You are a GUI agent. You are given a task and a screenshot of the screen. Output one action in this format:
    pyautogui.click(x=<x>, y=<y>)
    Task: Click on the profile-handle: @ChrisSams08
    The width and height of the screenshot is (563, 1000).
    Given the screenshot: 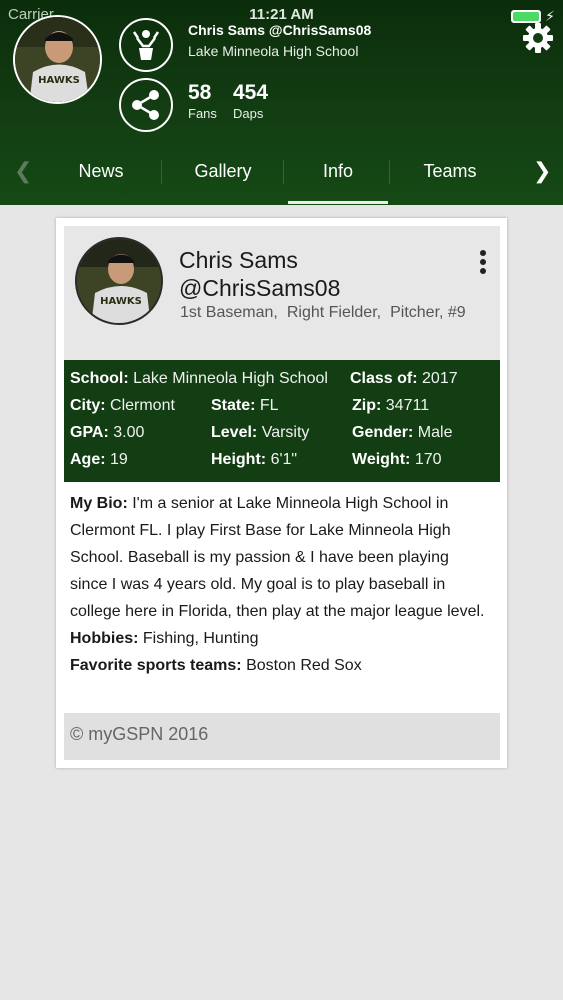 What is the action you would take?
    pyautogui.click(x=260, y=288)
    